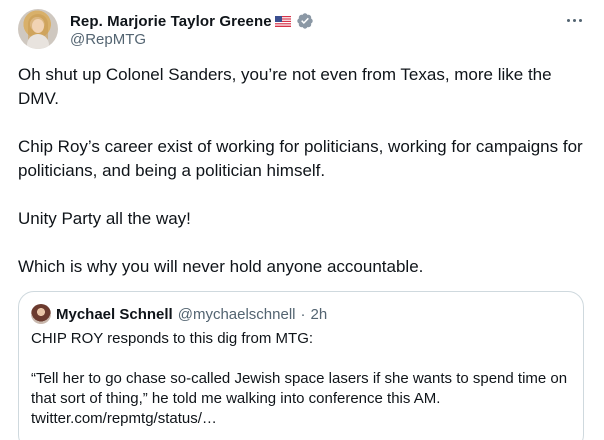 Image resolution: width=604 pixels, height=440 pixels. I want to click on more-options-button, so click(574, 20).